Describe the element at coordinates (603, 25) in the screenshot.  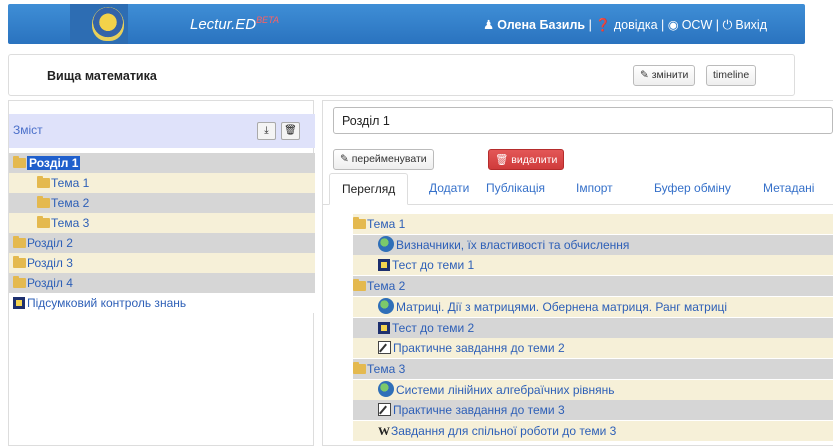
I see `help-icon: ❓` at that location.